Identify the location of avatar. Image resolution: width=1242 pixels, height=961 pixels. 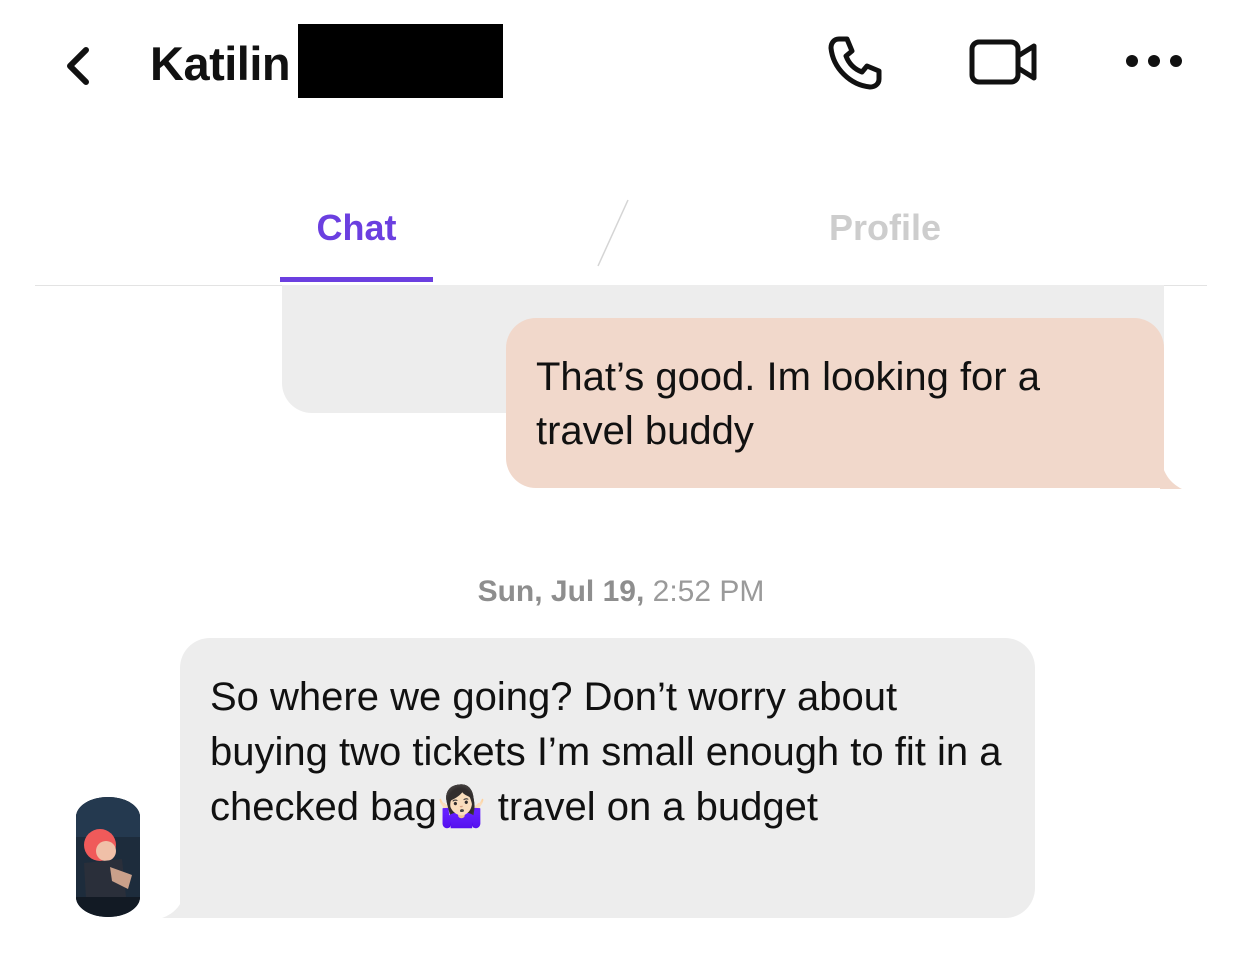
(108, 857).